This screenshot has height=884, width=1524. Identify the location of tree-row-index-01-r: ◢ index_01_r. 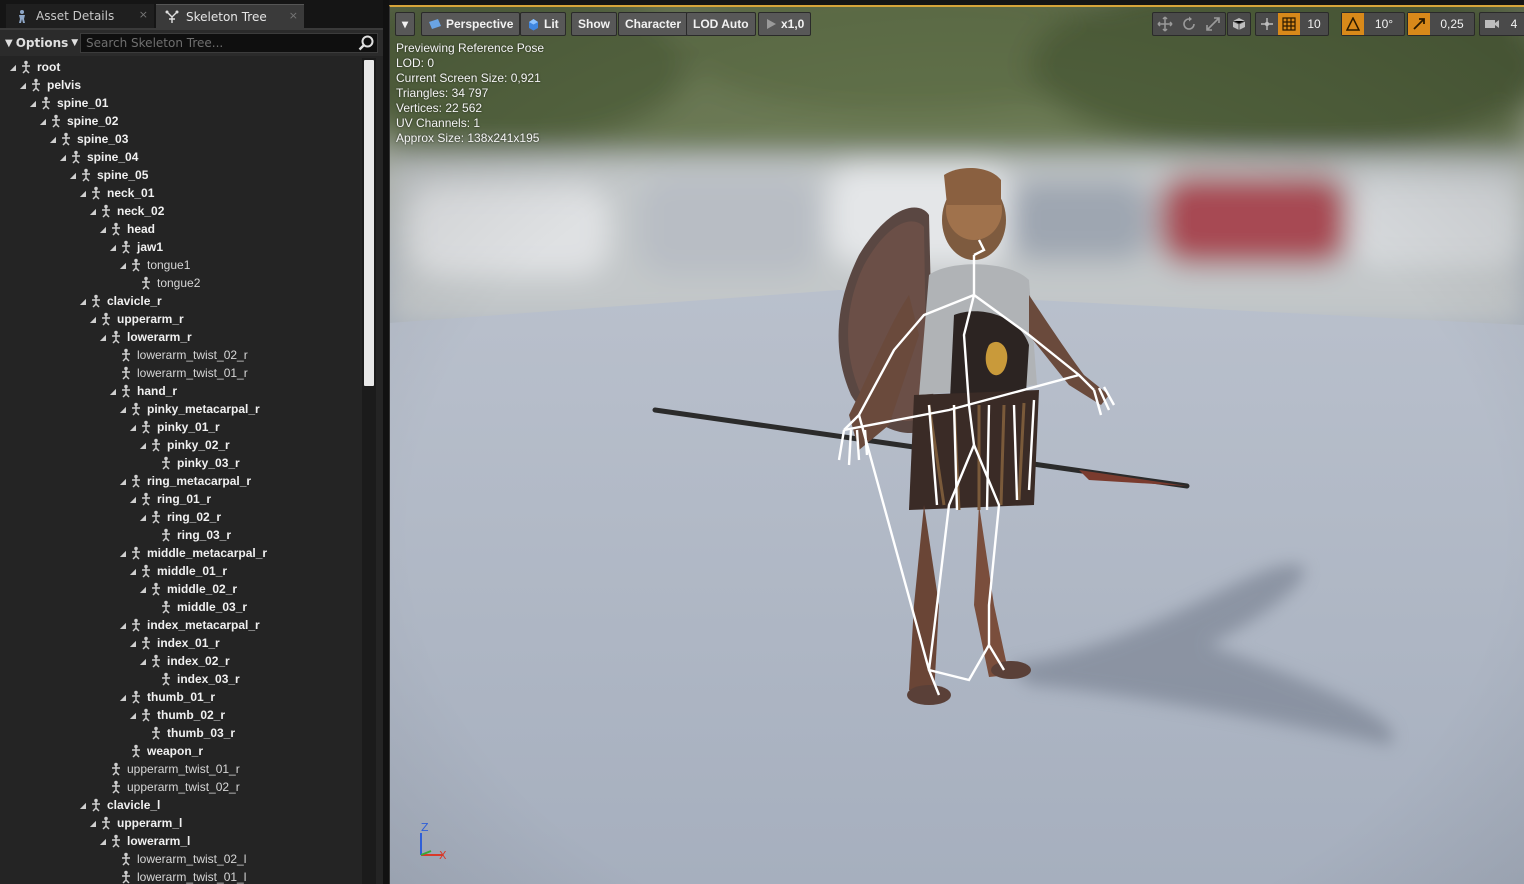
(181, 643).